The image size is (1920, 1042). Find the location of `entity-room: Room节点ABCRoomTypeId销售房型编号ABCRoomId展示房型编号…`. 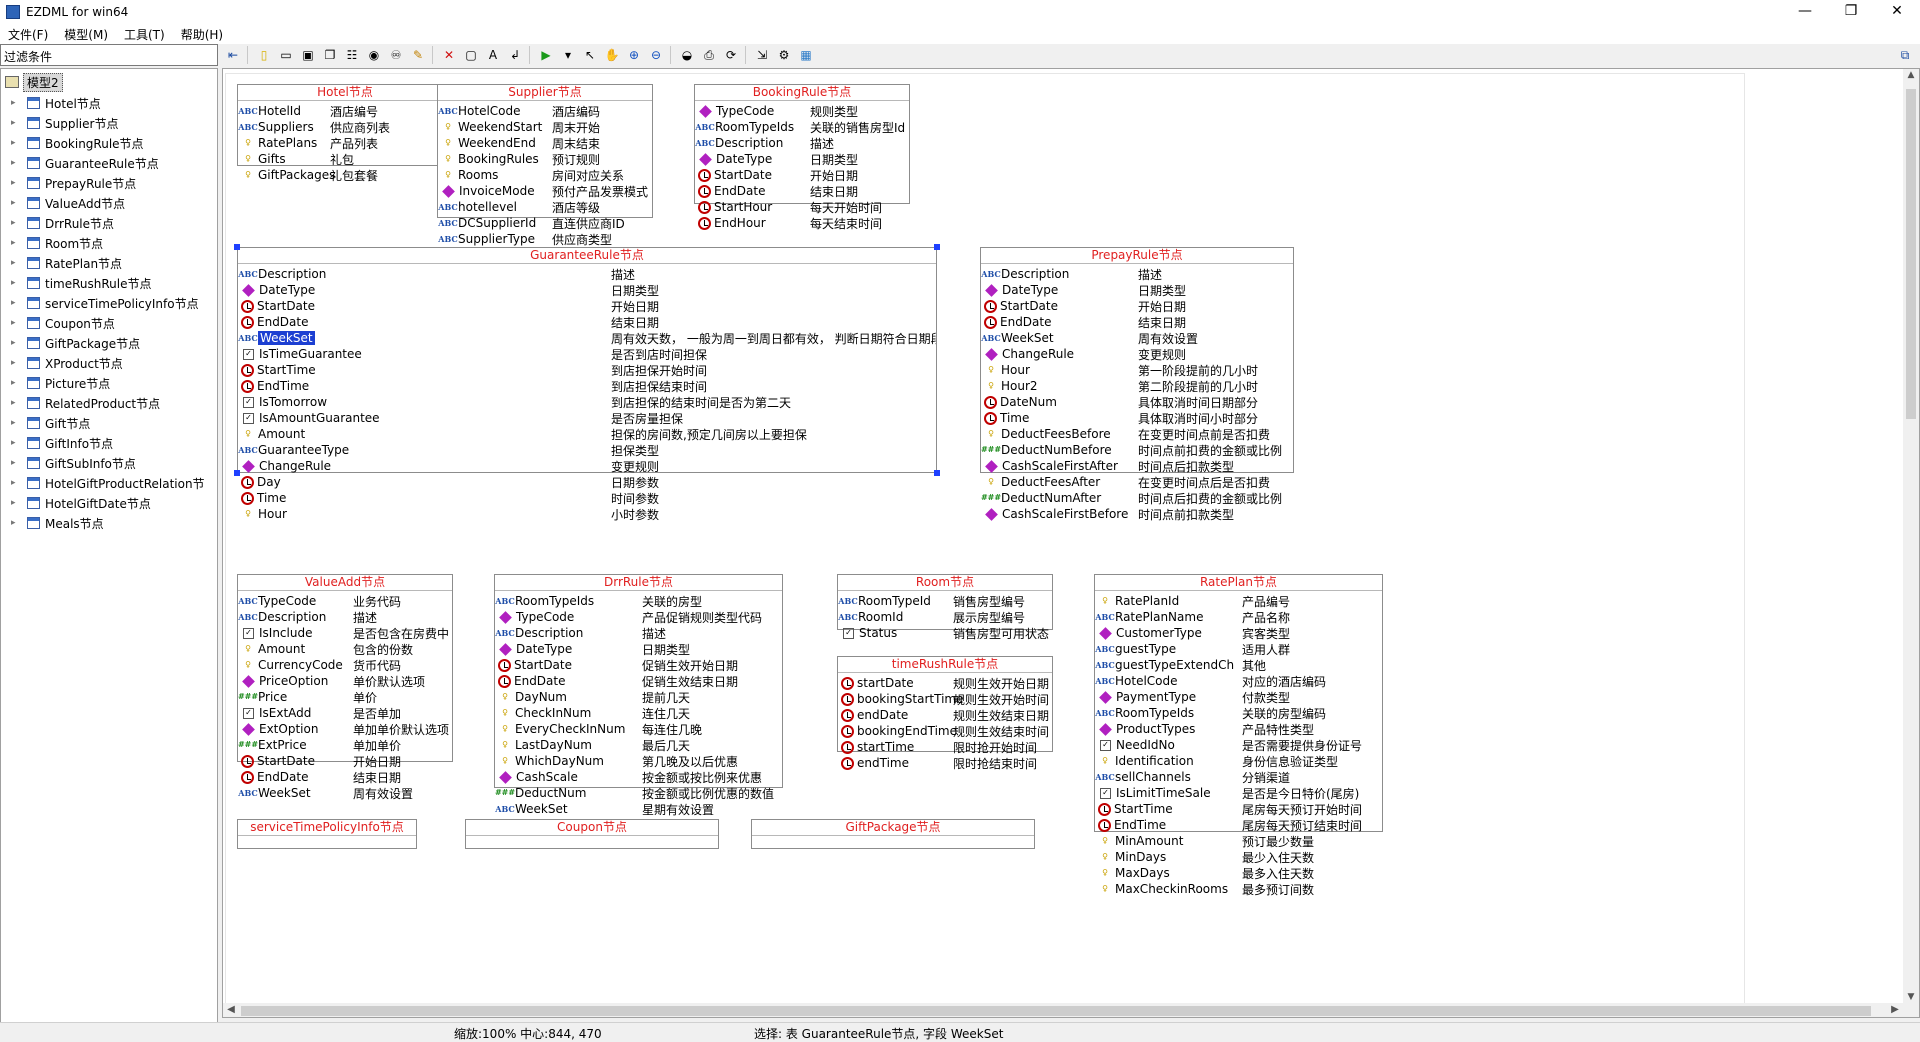

entity-room: Room节点ABCRoomTypeId销售房型编号ABCRoomId展示房型编号… is located at coordinates (945, 602).